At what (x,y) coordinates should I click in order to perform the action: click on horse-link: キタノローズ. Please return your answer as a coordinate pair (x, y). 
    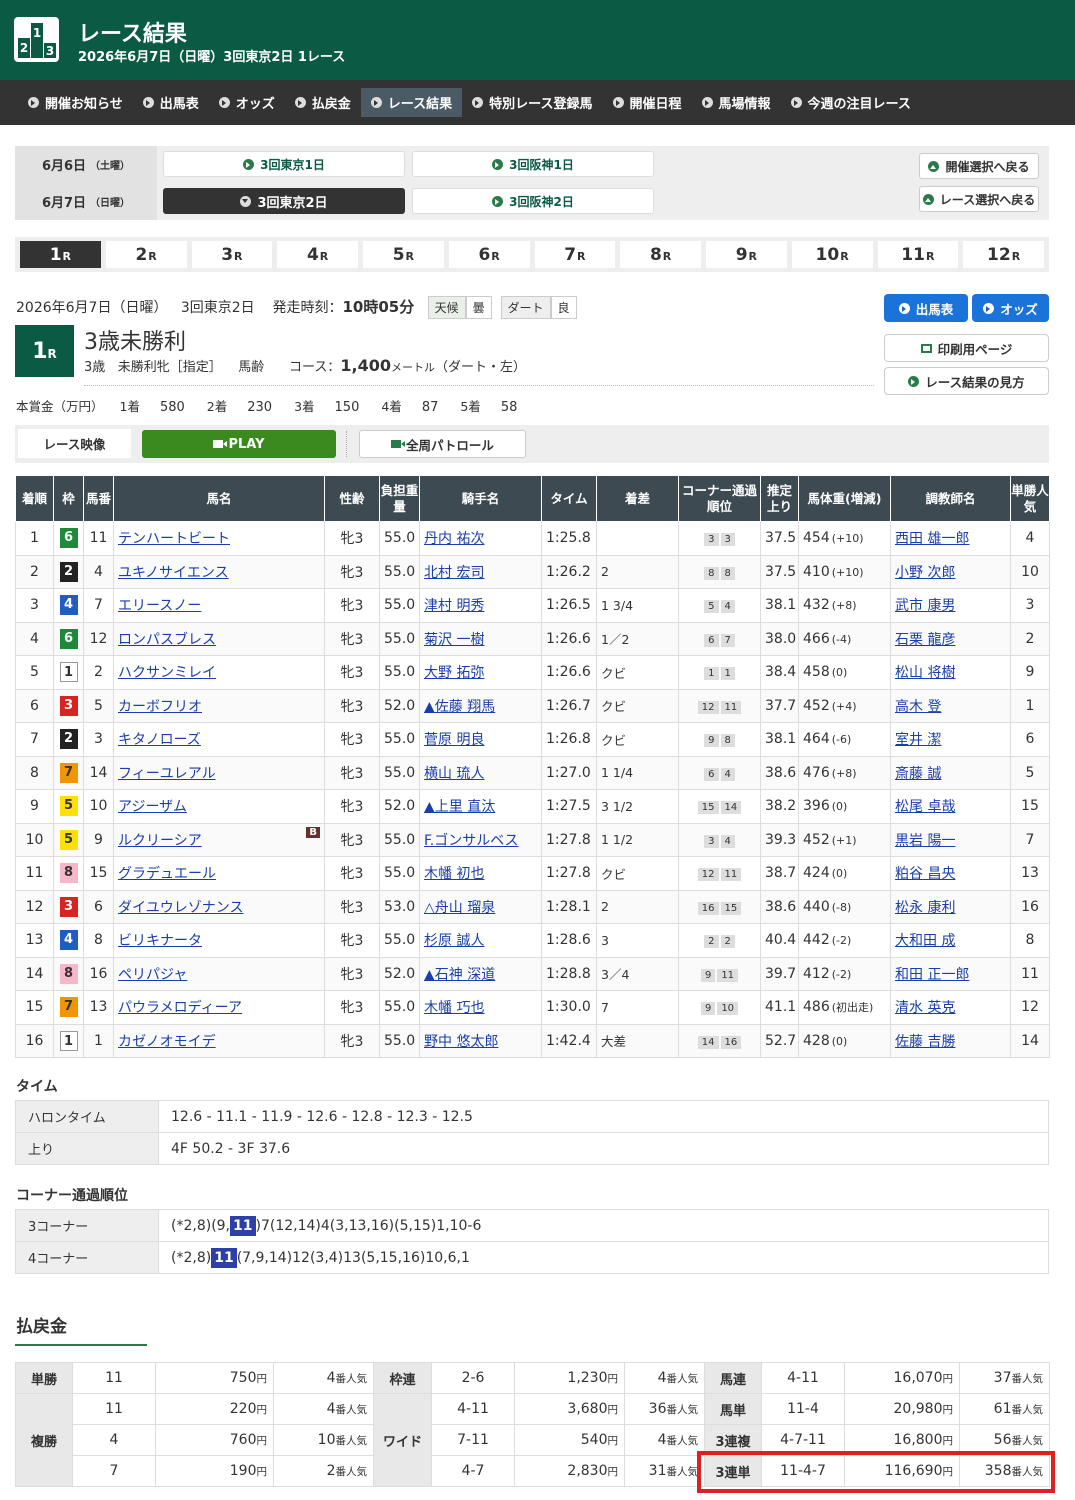
    Looking at the image, I should click on (159, 740).